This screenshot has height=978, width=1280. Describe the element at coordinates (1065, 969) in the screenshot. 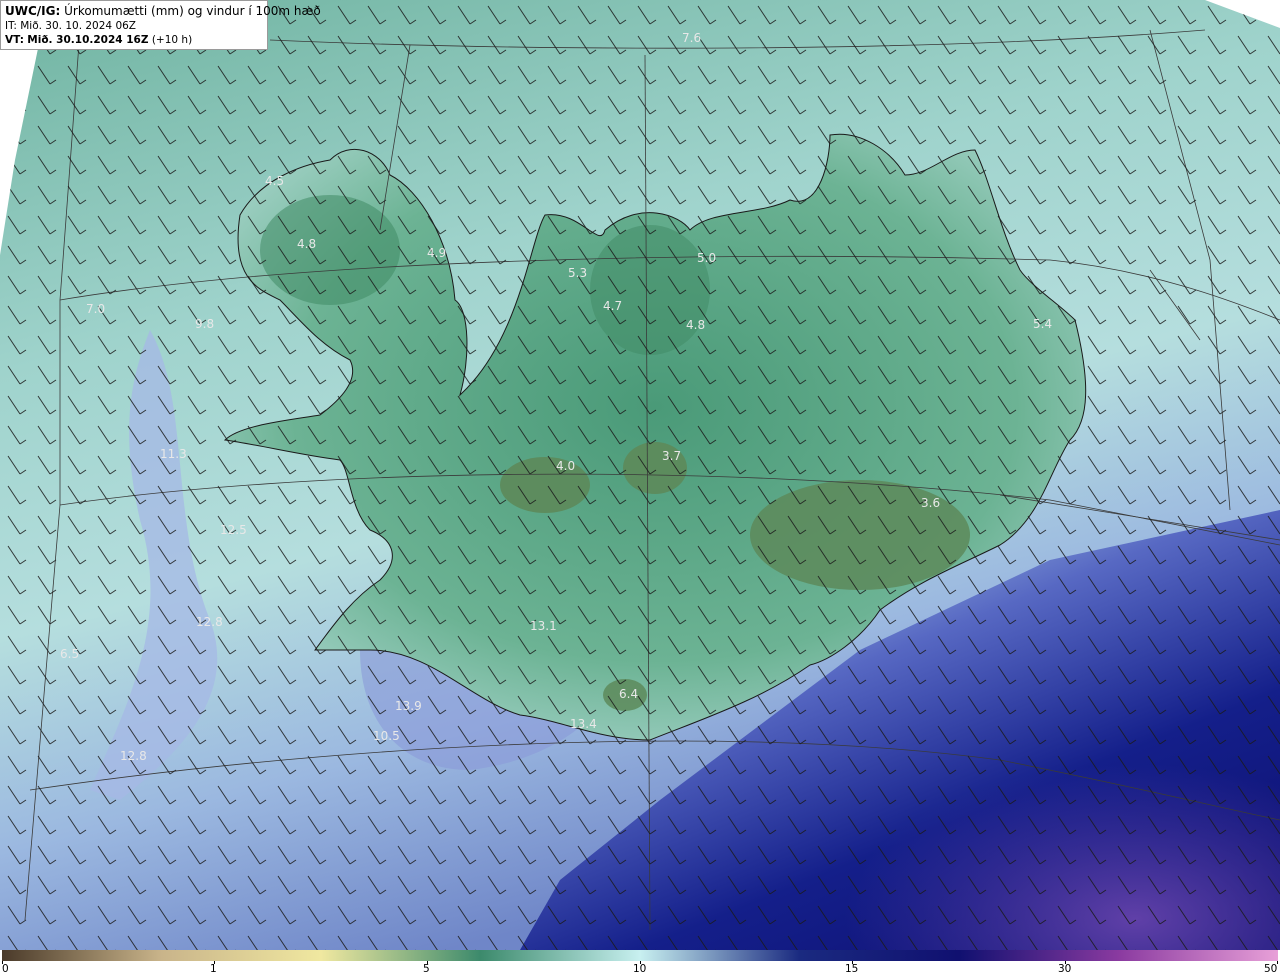

I see `colorbar-label: 30` at that location.